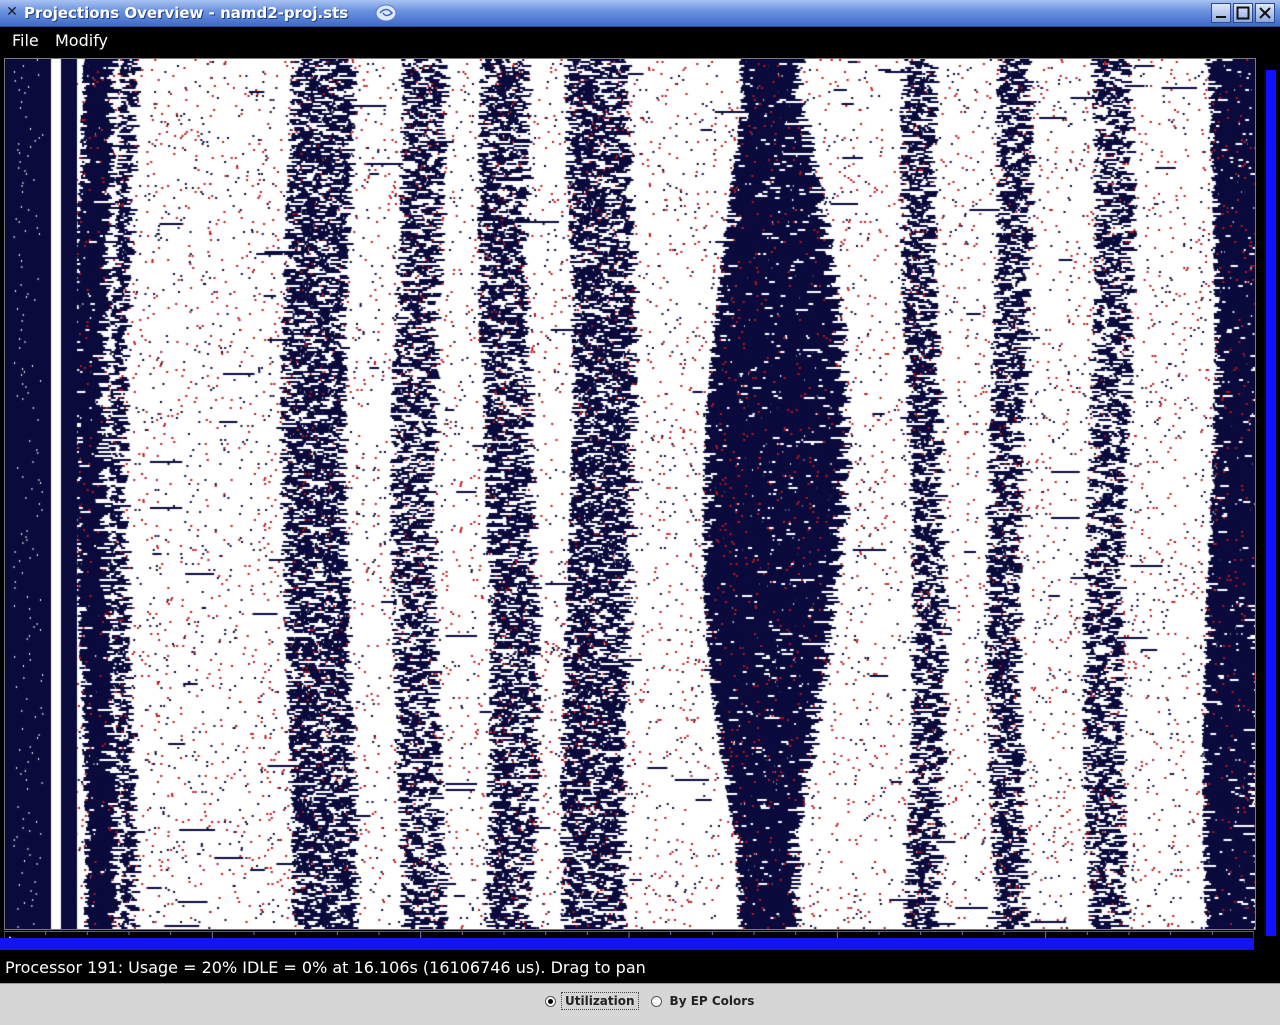 This screenshot has height=1025, width=1280. I want to click on radio-utilization-indicator, so click(550, 1001).